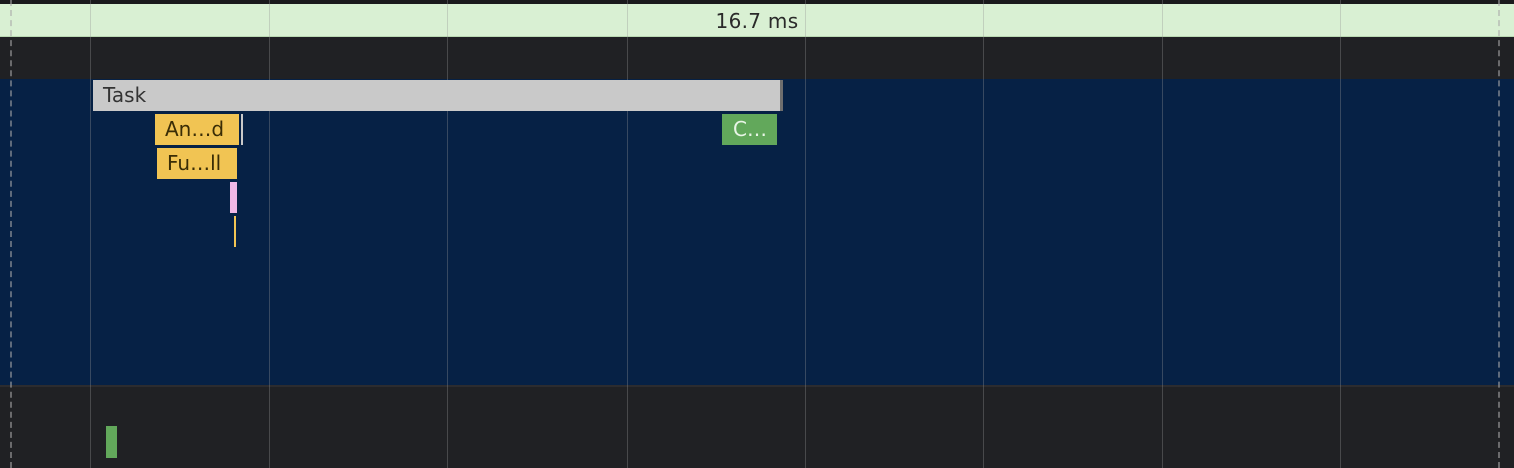  Describe the element at coordinates (197, 129) in the screenshot. I see `animation-frame-event: An…d` at that location.